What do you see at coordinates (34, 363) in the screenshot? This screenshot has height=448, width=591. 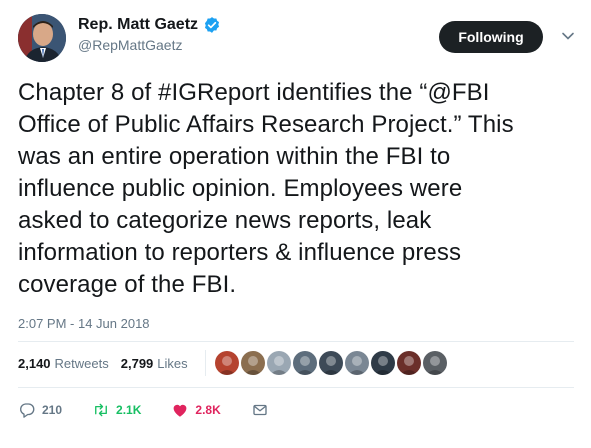 I see `retweets-count: 2,140` at bounding box center [34, 363].